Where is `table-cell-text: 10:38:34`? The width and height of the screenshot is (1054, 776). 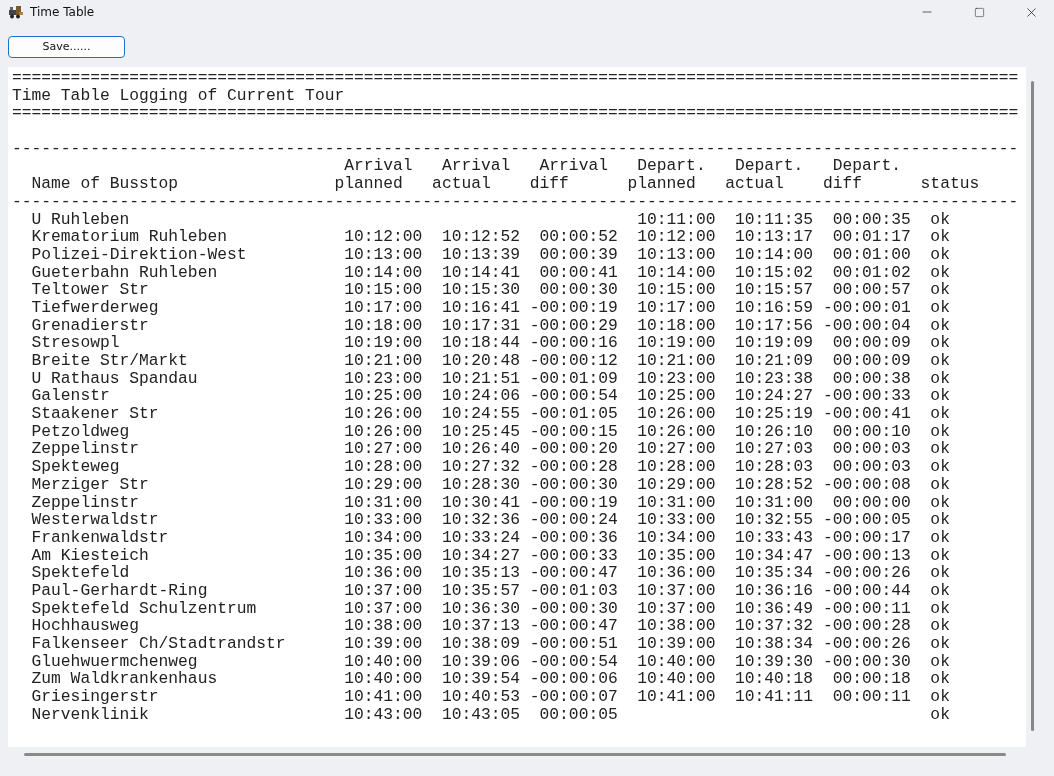
table-cell-text: 10:38:34 is located at coordinates (774, 644).